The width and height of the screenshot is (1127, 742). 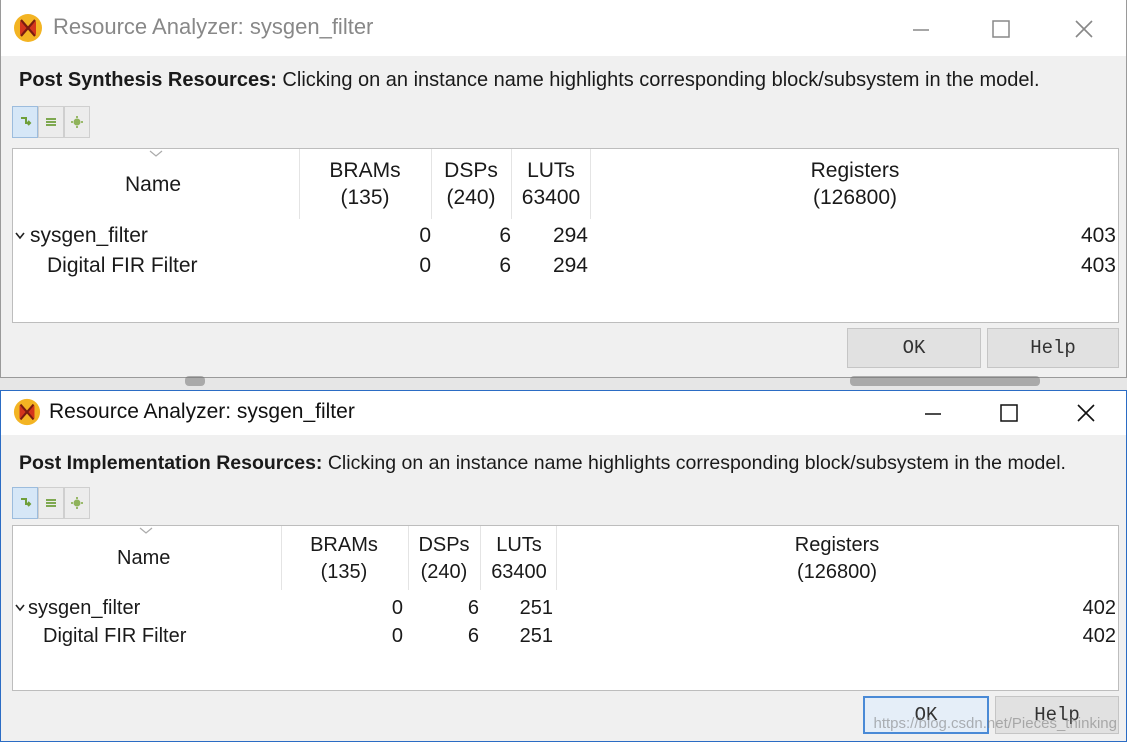 I want to click on header-bold-label: Post Implementation Resources:, so click(x=171, y=463).